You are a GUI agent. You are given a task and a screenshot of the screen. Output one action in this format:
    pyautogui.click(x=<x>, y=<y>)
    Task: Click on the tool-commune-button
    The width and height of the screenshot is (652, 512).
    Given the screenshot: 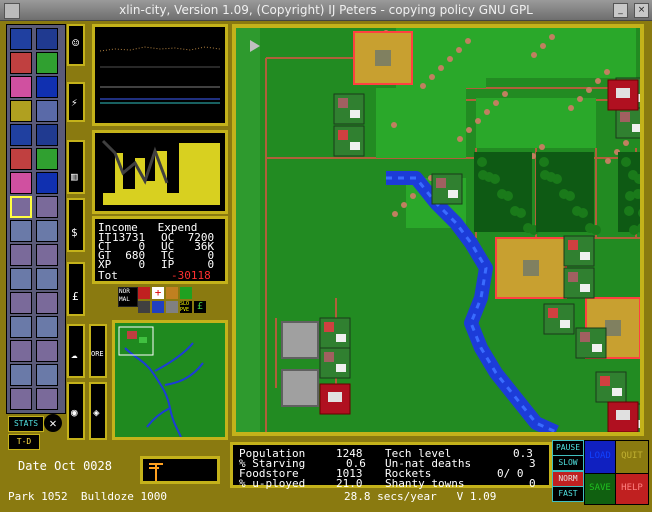 What is the action you would take?
    pyautogui.click(x=47, y=135)
    